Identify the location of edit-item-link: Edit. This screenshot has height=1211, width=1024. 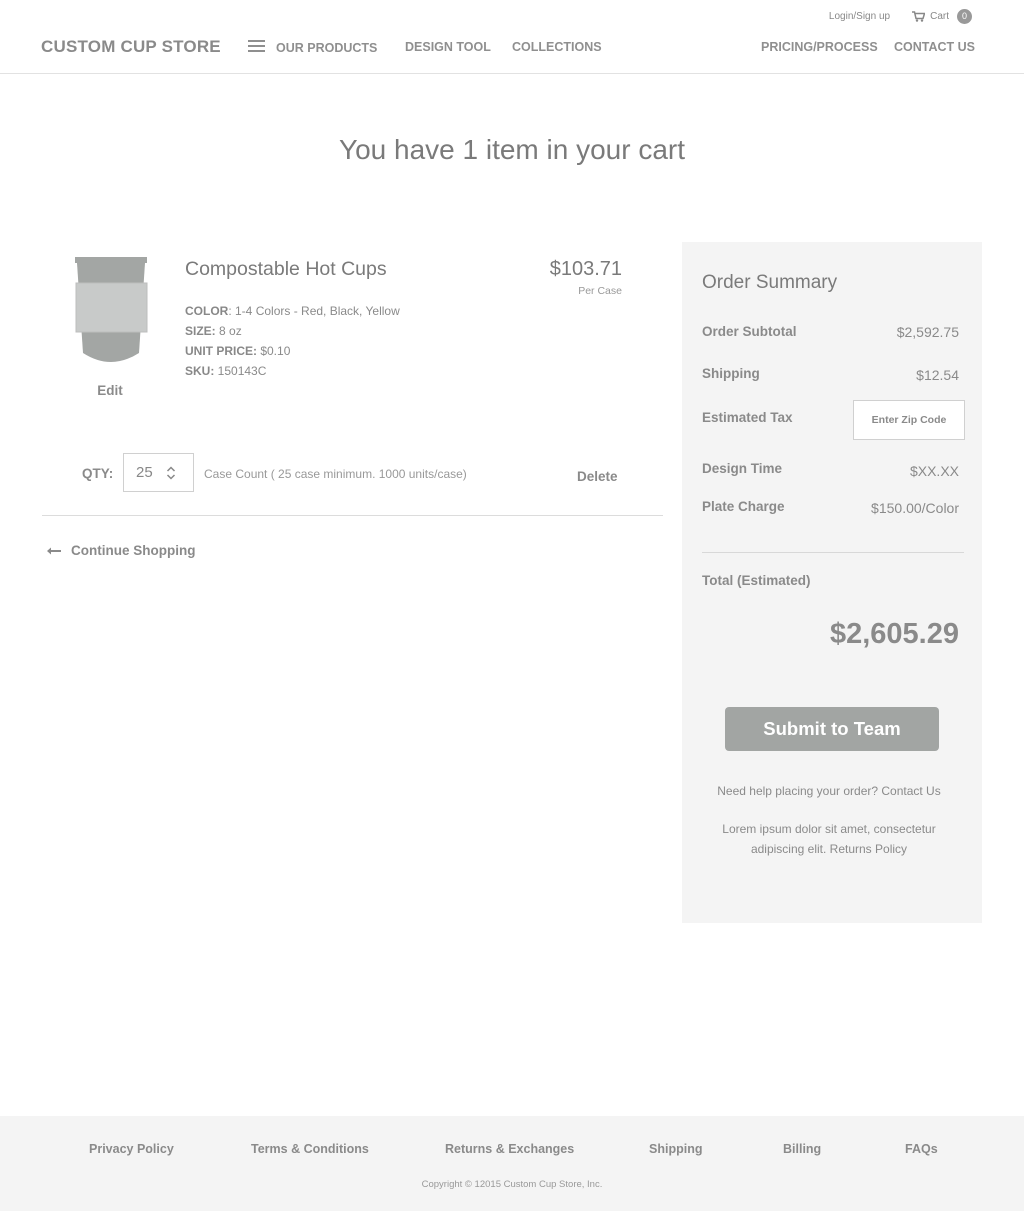
(110, 390).